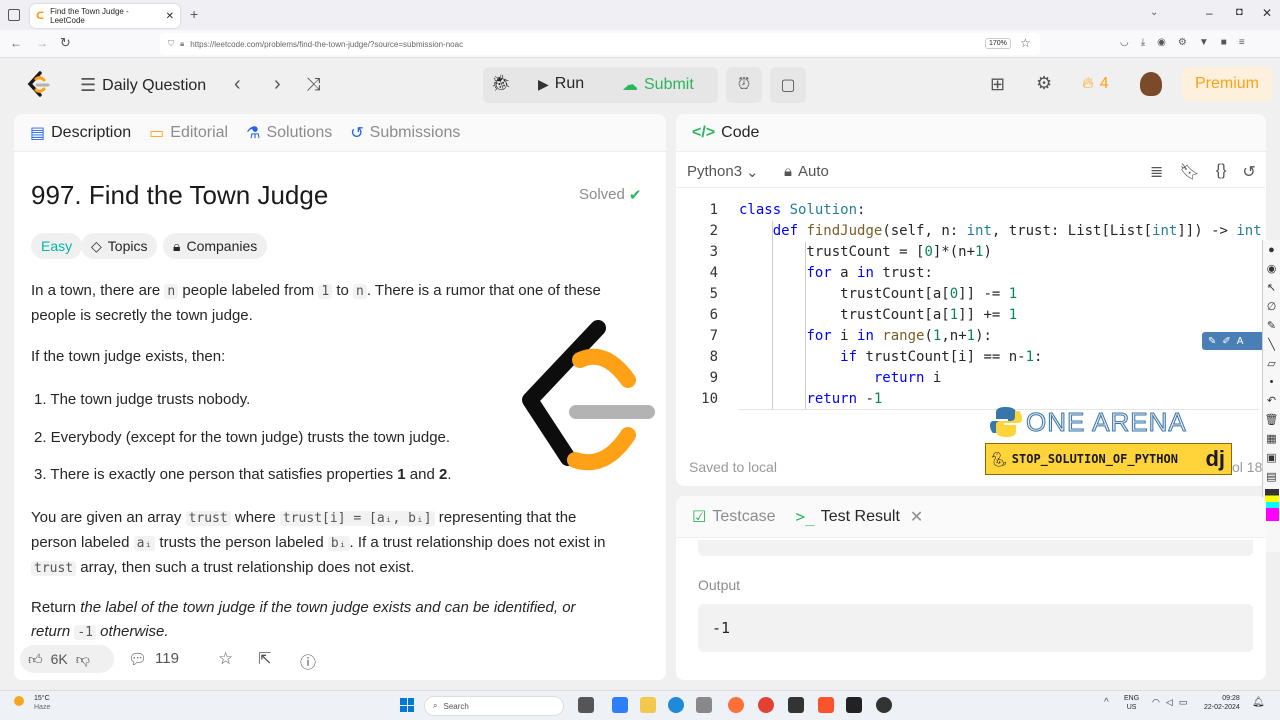  I want to click on topics-tag: ◇ Topics, so click(119, 246).